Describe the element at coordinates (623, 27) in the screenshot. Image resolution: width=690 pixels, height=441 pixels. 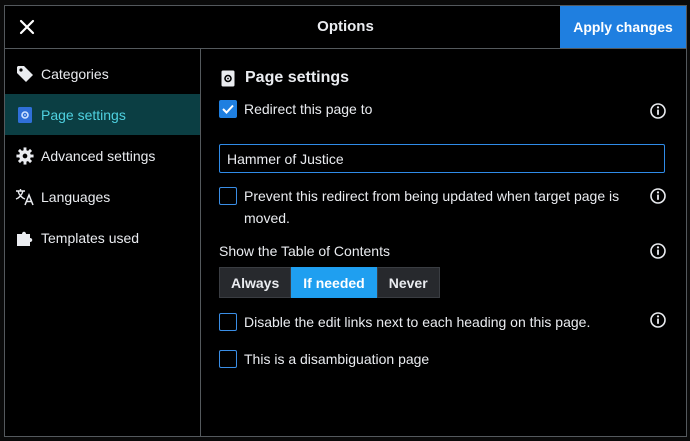
I see `apply-changes-button: Apply changes` at that location.